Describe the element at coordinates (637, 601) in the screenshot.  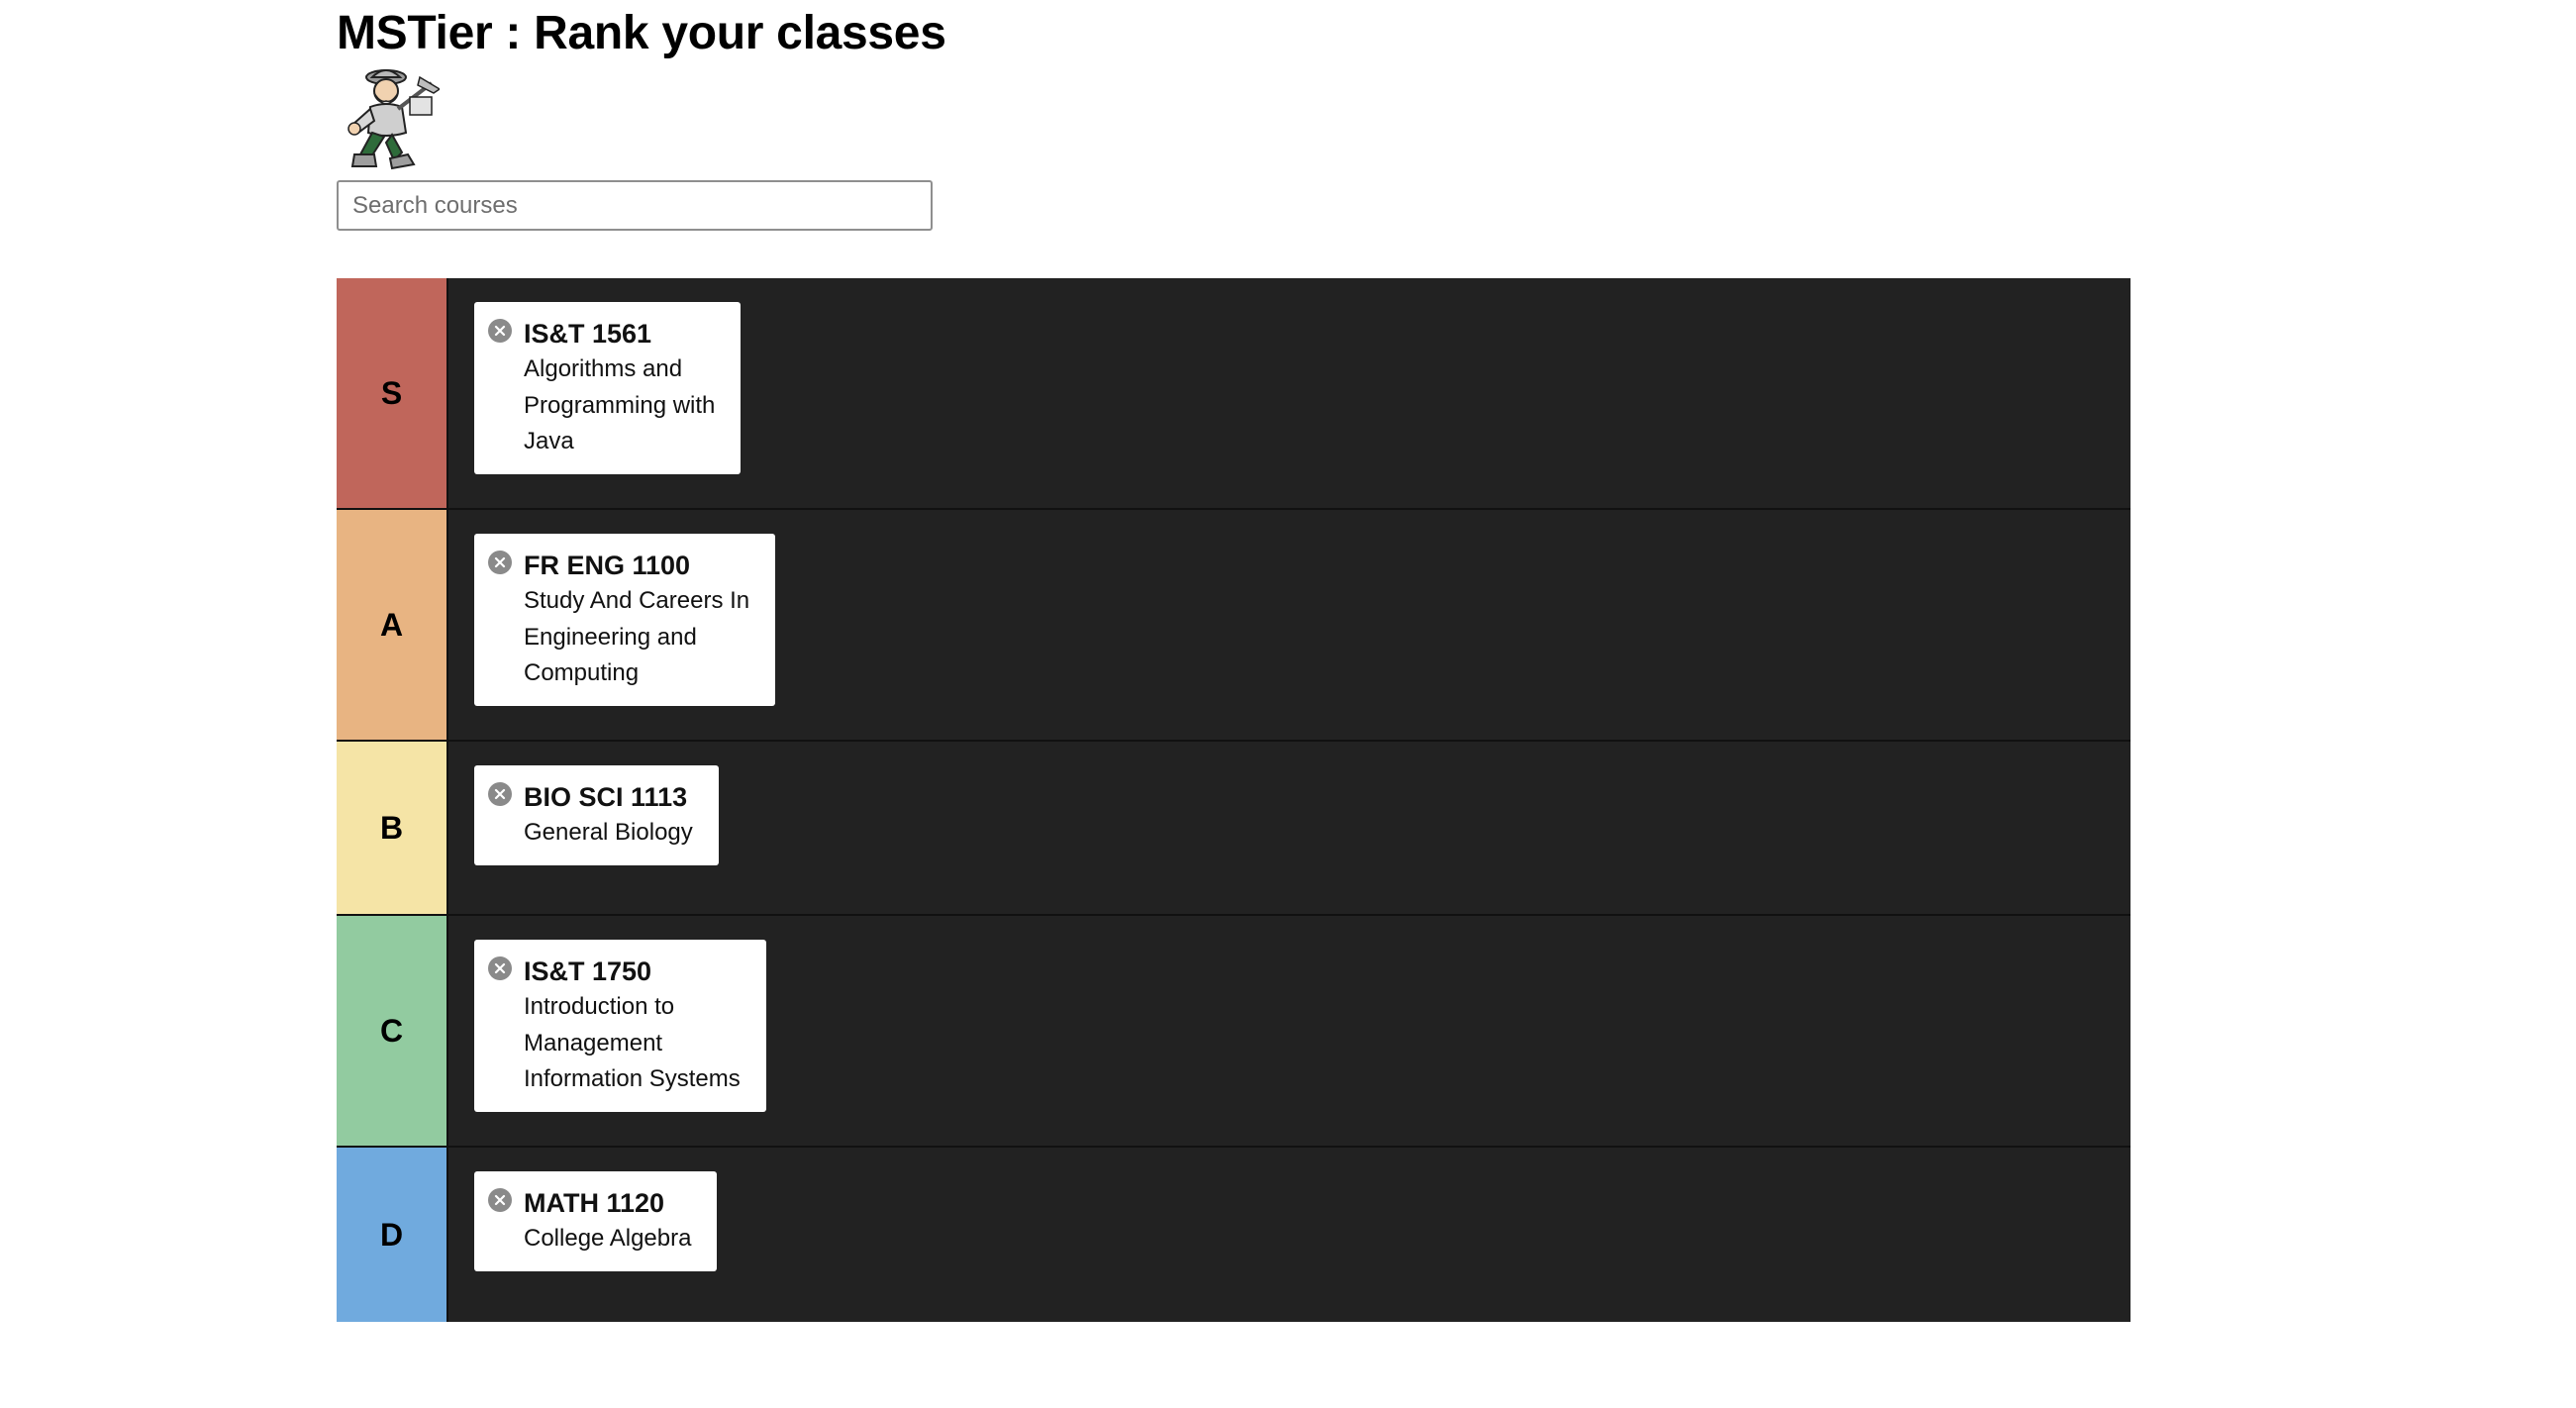
I see `course-name-line: Study And Careers In` at that location.